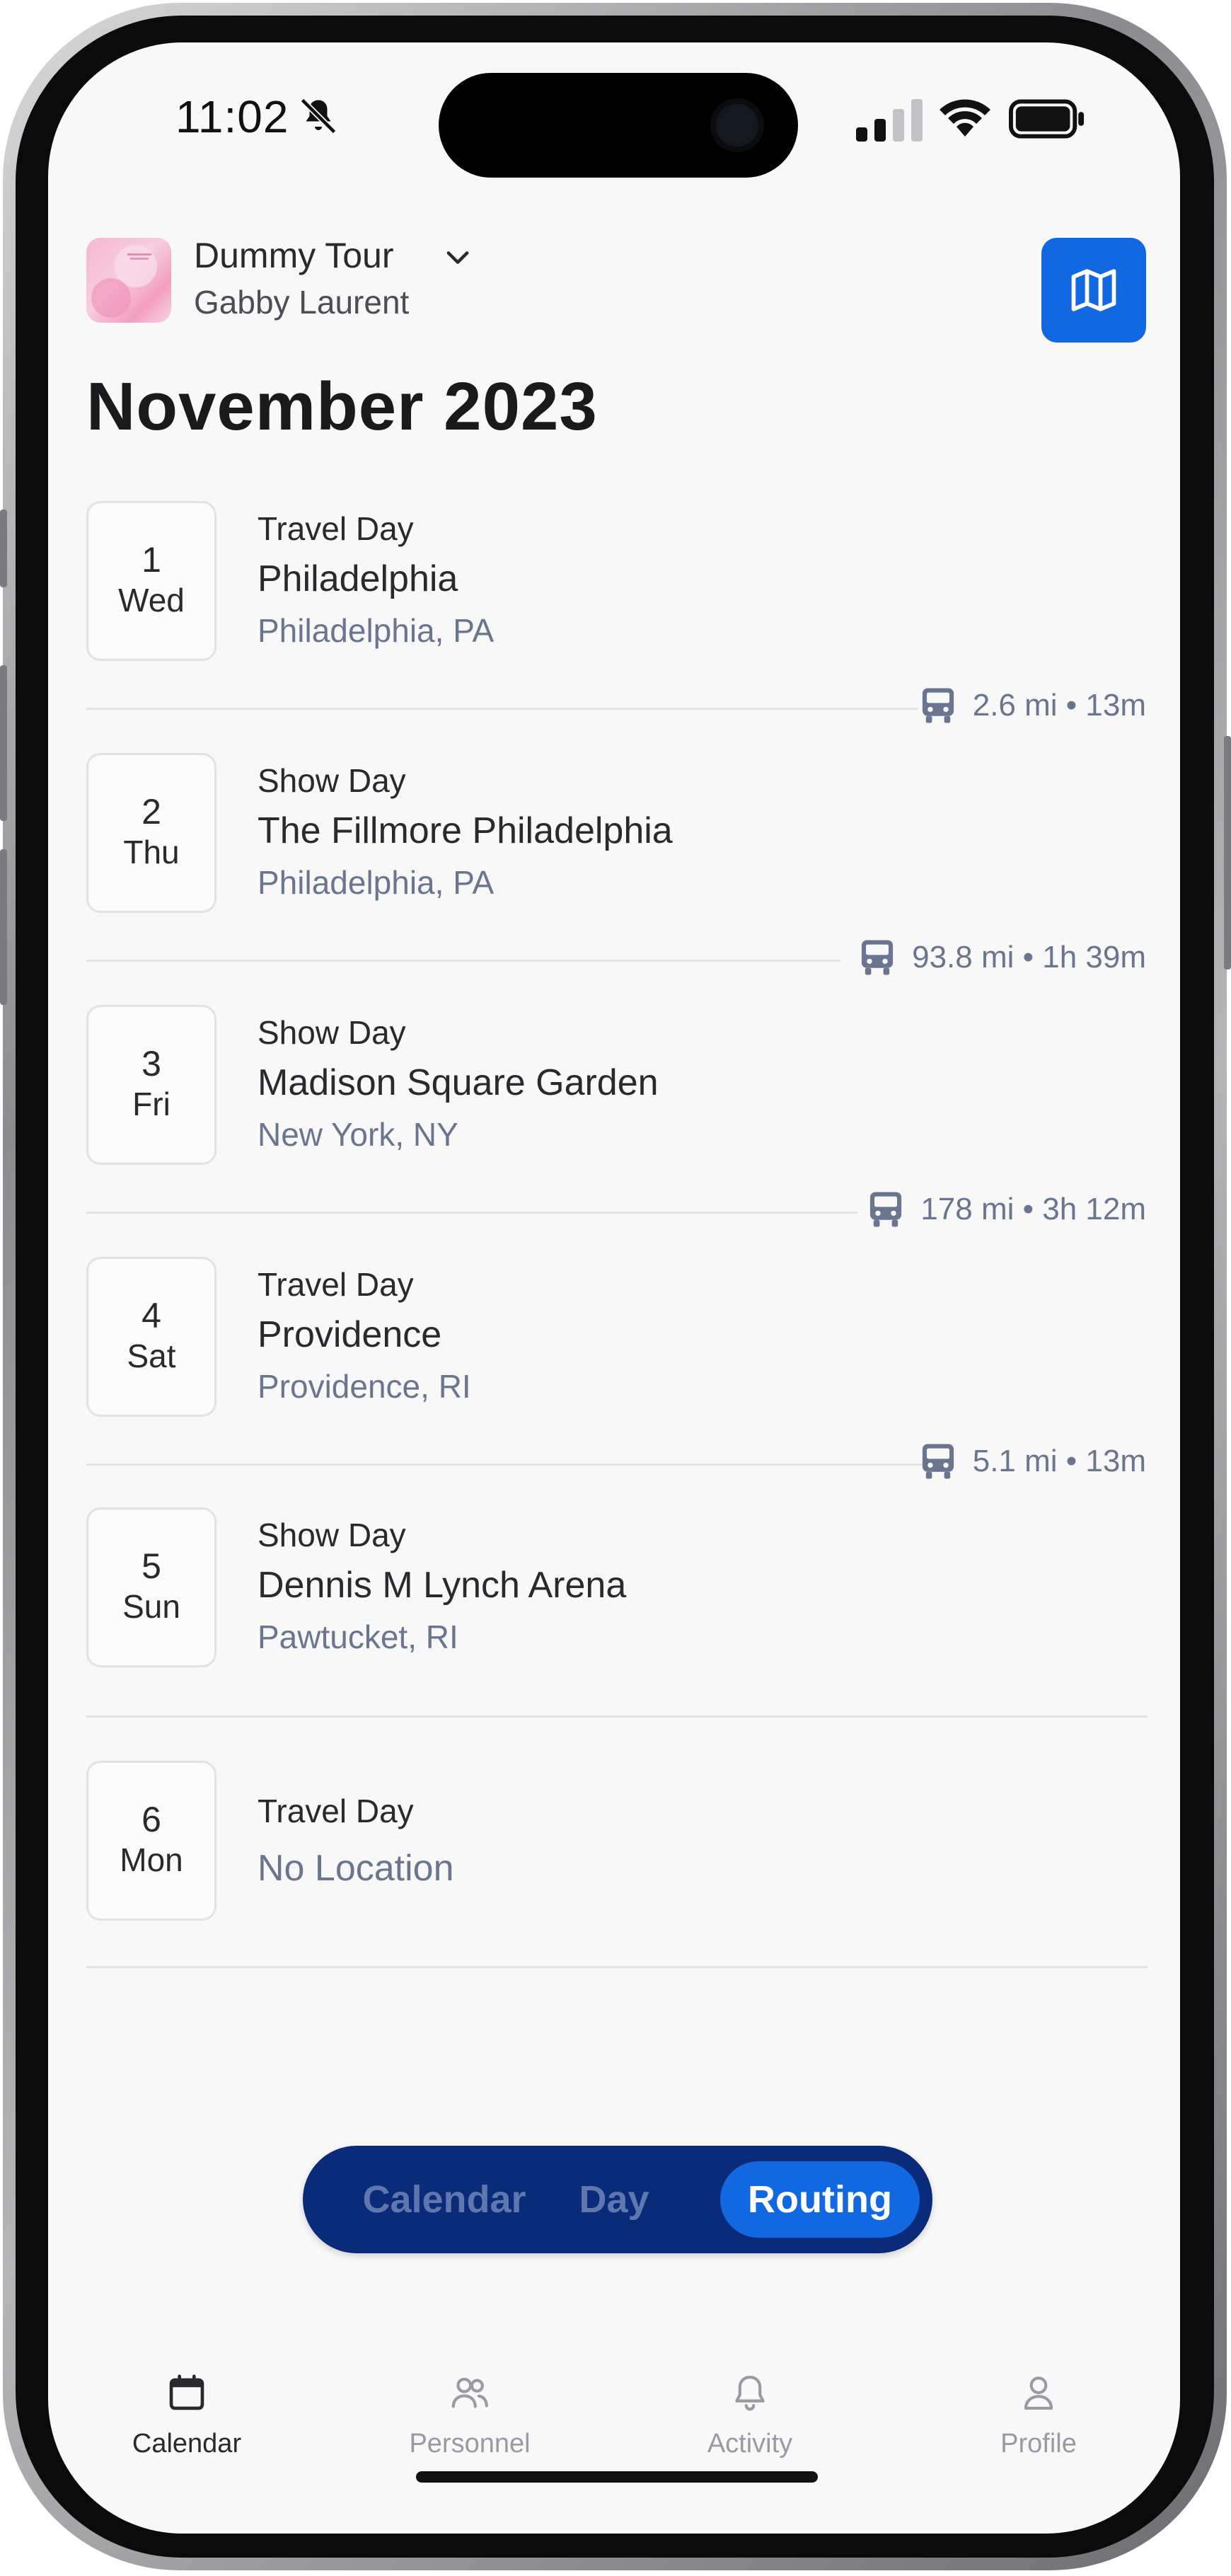 The width and height of the screenshot is (1231, 2576). I want to click on travel-info: 2.6 mi • 13m, so click(1033, 705).